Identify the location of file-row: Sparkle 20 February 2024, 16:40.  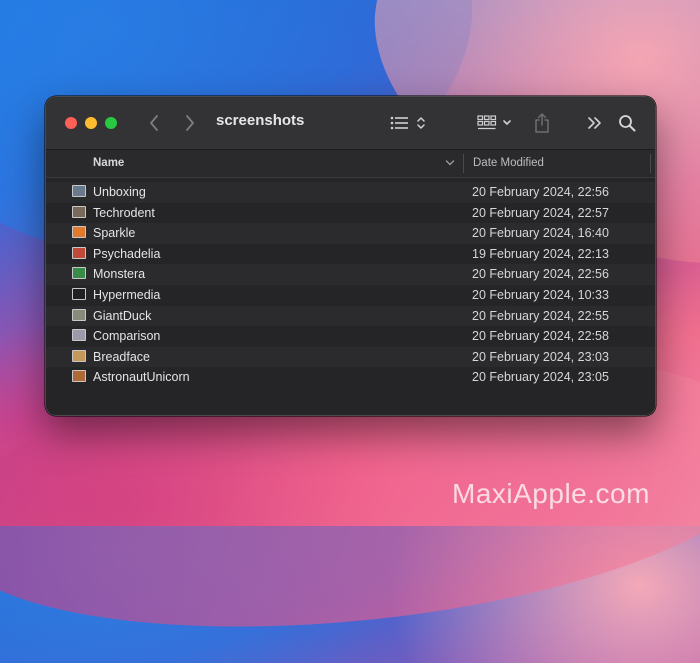
(350, 233).